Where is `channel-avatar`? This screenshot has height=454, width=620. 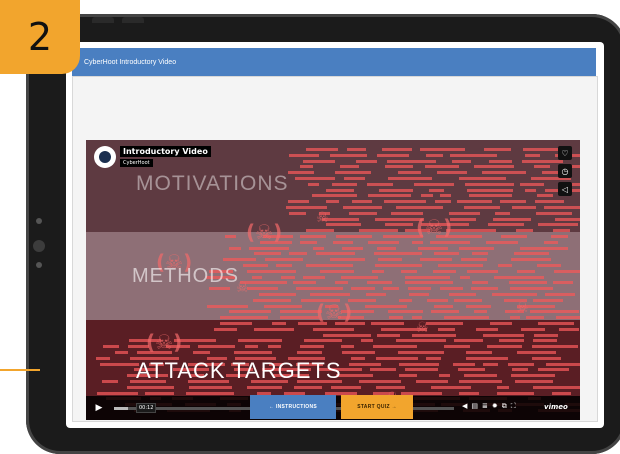
channel-avatar is located at coordinates (105, 157).